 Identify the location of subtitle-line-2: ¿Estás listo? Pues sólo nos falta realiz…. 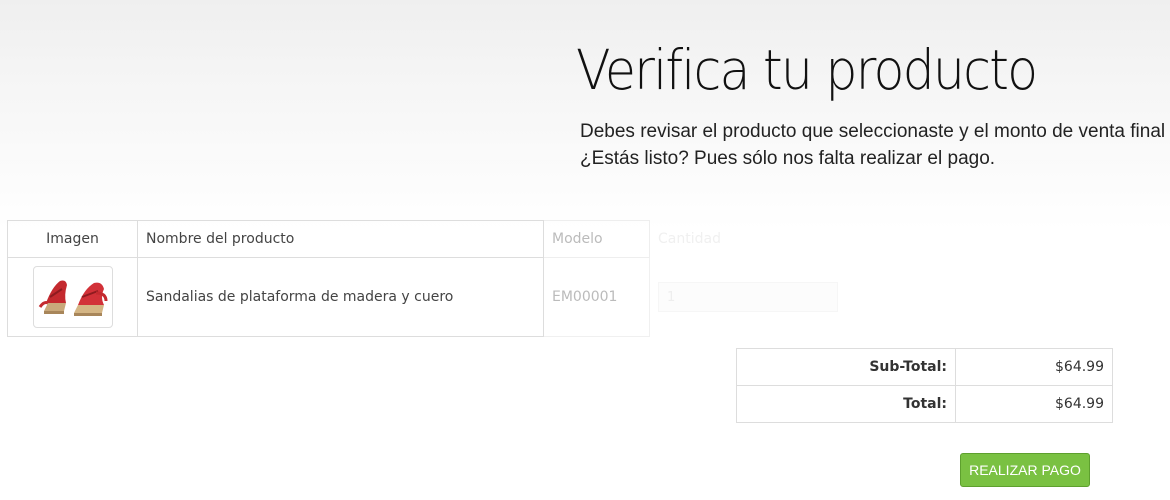
(788, 158).